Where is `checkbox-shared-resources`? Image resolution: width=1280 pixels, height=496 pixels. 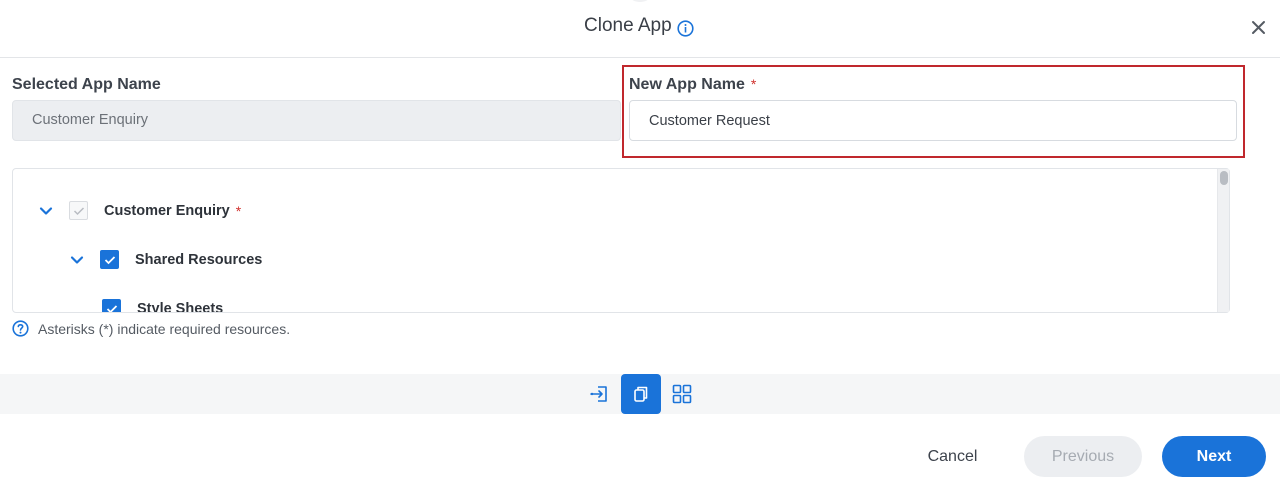
checkbox-shared-resources is located at coordinates (109, 259).